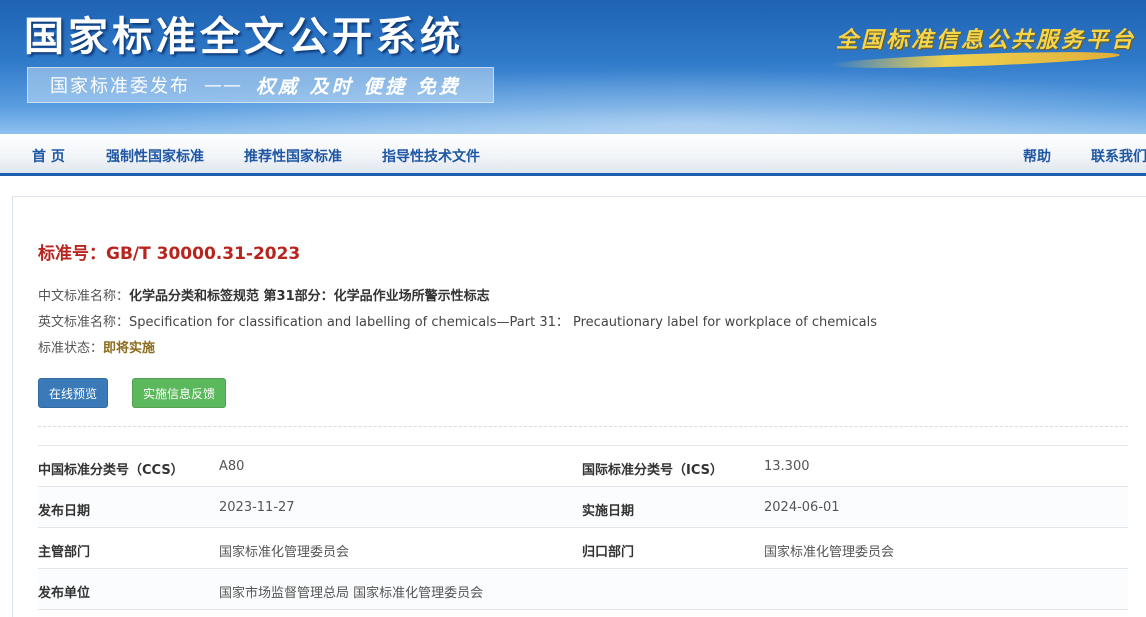  I want to click on status-line: 标准状态：即将实施, so click(96, 346).